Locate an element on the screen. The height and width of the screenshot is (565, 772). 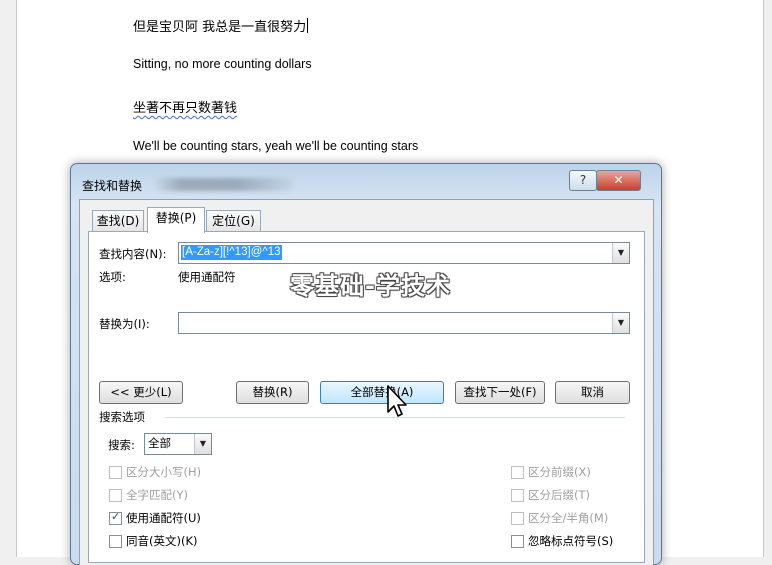
blurred-title-region is located at coordinates (223, 184).